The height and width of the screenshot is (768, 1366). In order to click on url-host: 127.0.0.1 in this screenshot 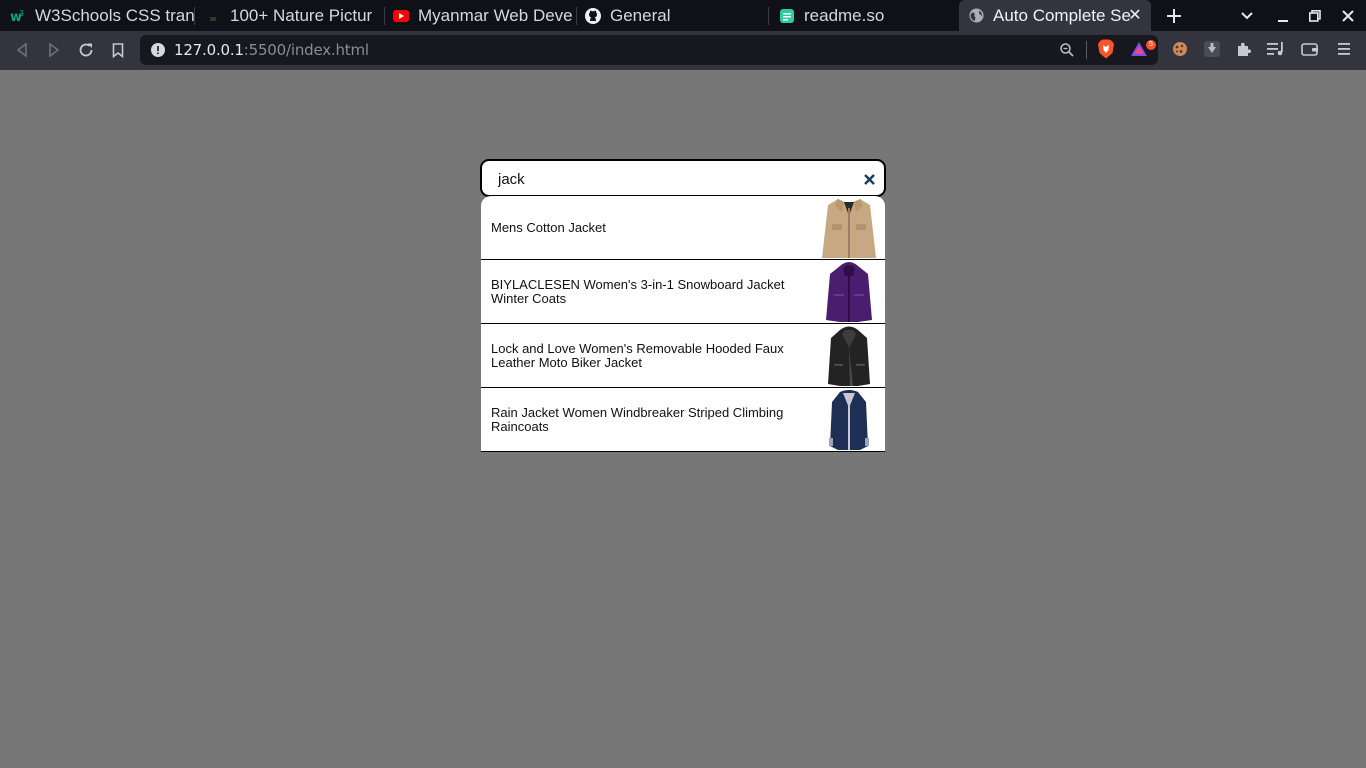, I will do `click(209, 50)`.